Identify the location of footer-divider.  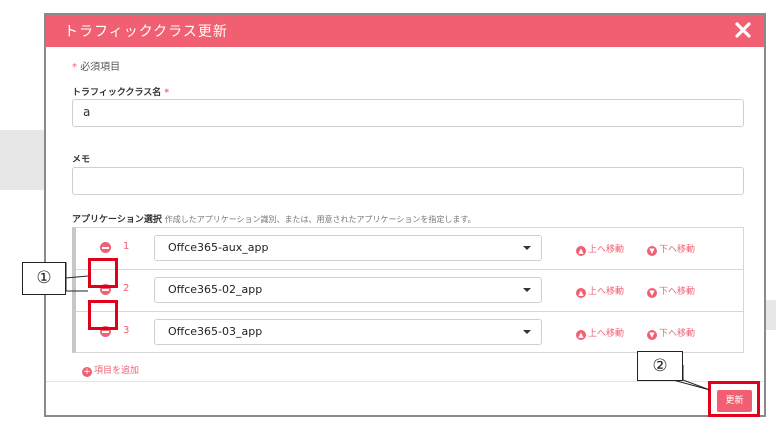
(405, 381).